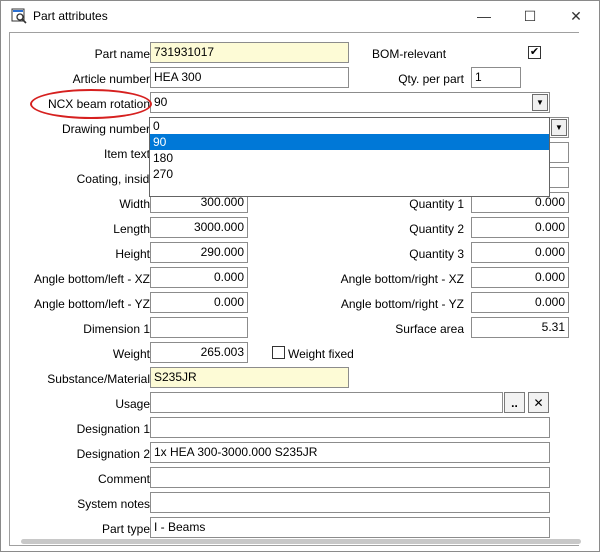 The height and width of the screenshot is (552, 600). I want to click on article-number-field: HEA 300, so click(249, 77).